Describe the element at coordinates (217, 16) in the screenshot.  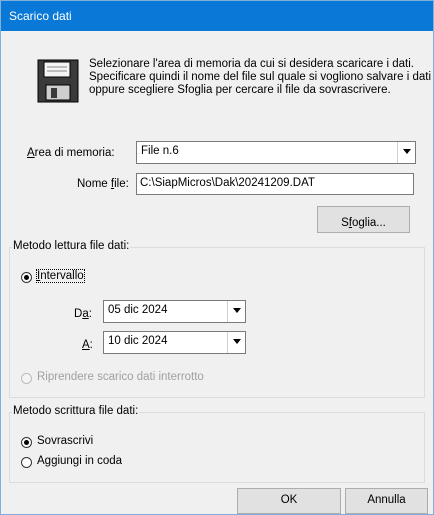
I see `title-bar: Scarico dati` at that location.